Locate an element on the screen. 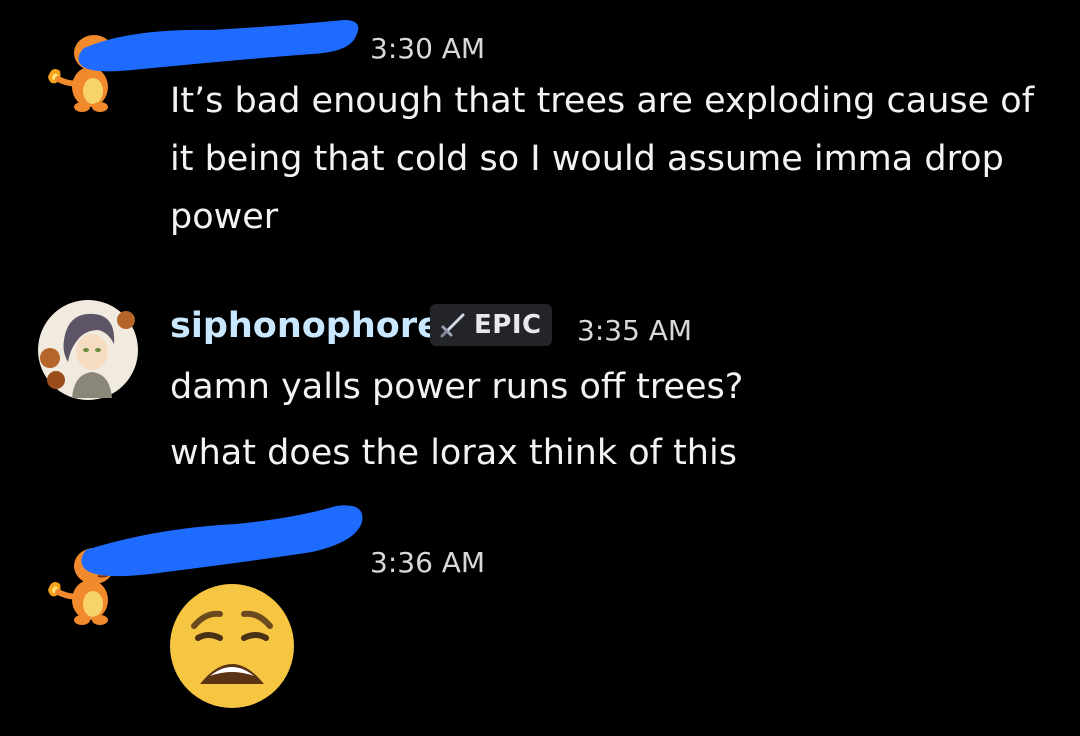 This screenshot has width=1080, height=736. badge-label: EPIC is located at coordinates (508, 325).